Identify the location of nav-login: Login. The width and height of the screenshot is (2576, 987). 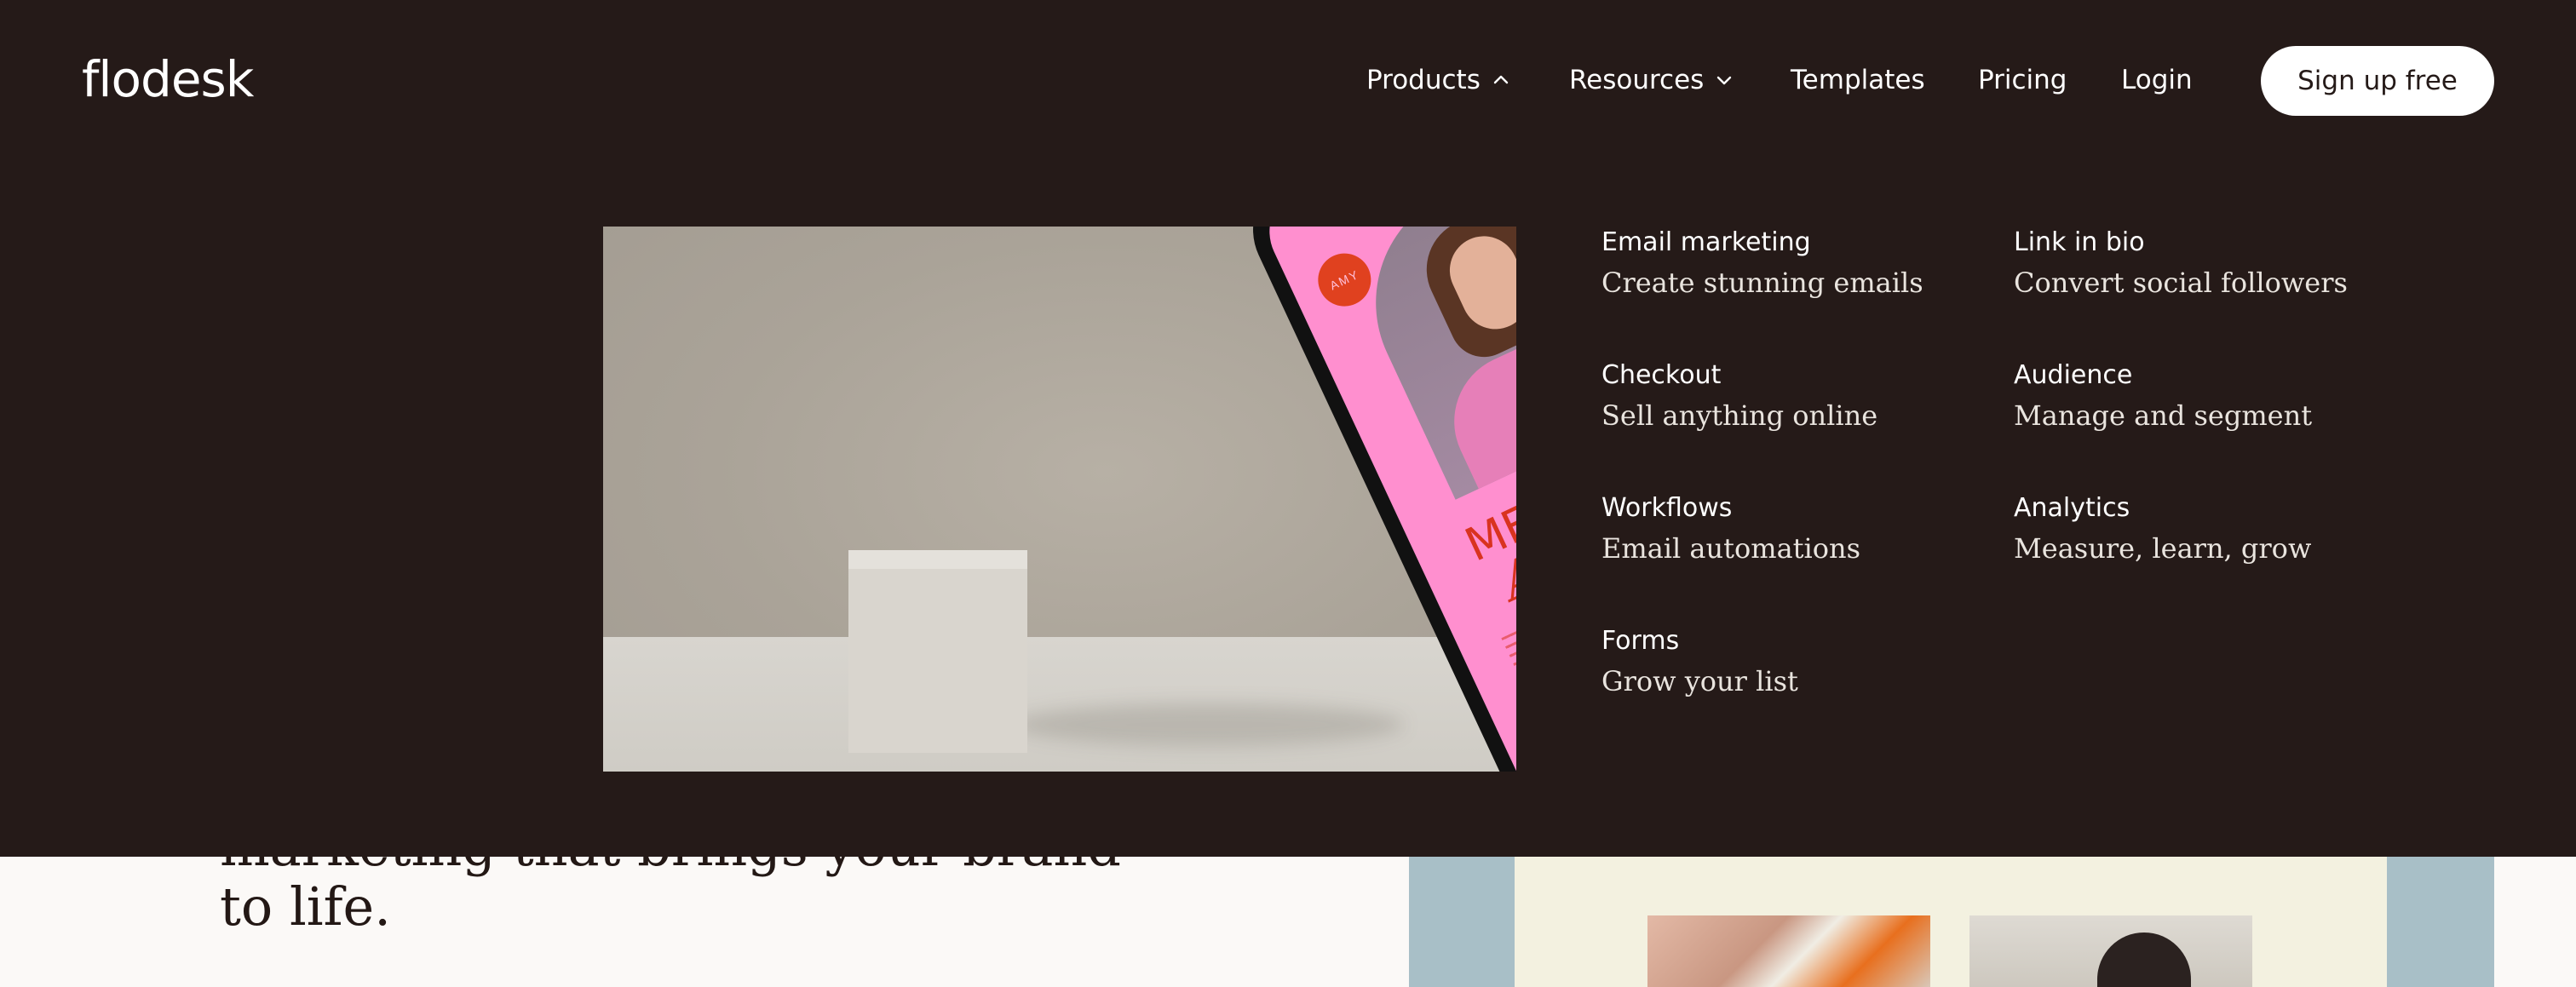
(2157, 80).